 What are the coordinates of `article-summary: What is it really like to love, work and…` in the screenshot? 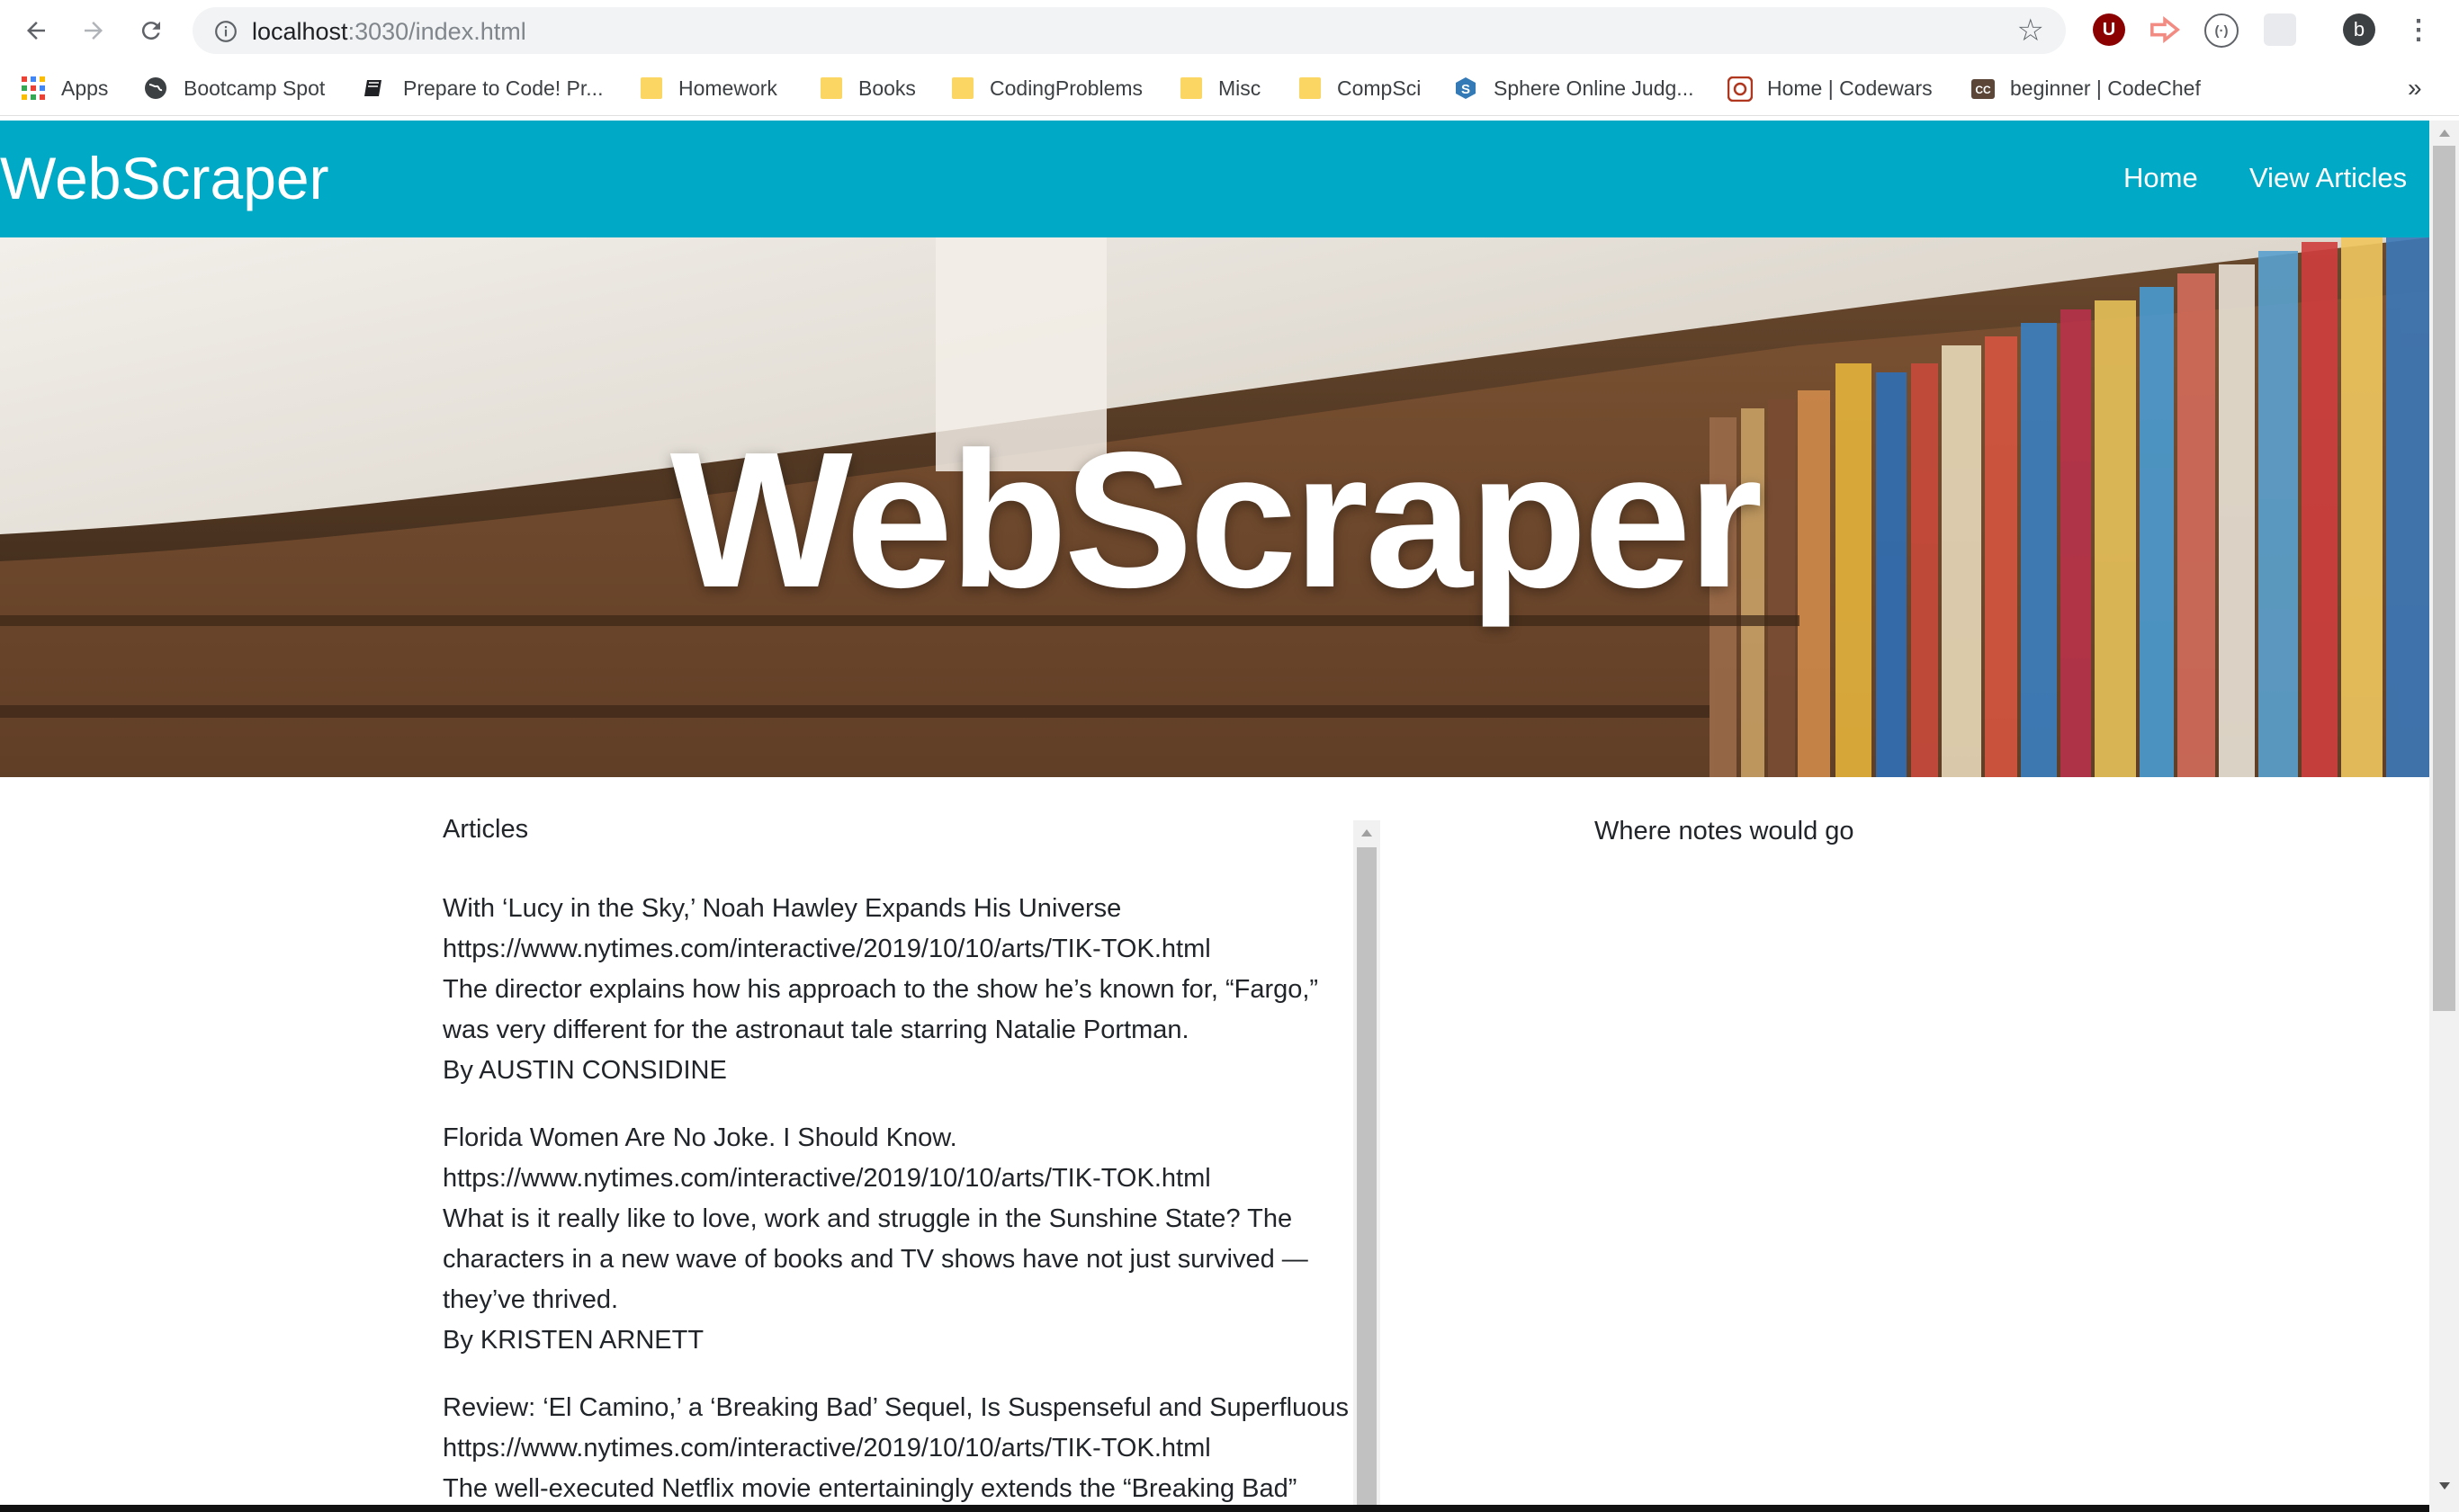 It's located at (876, 1259).